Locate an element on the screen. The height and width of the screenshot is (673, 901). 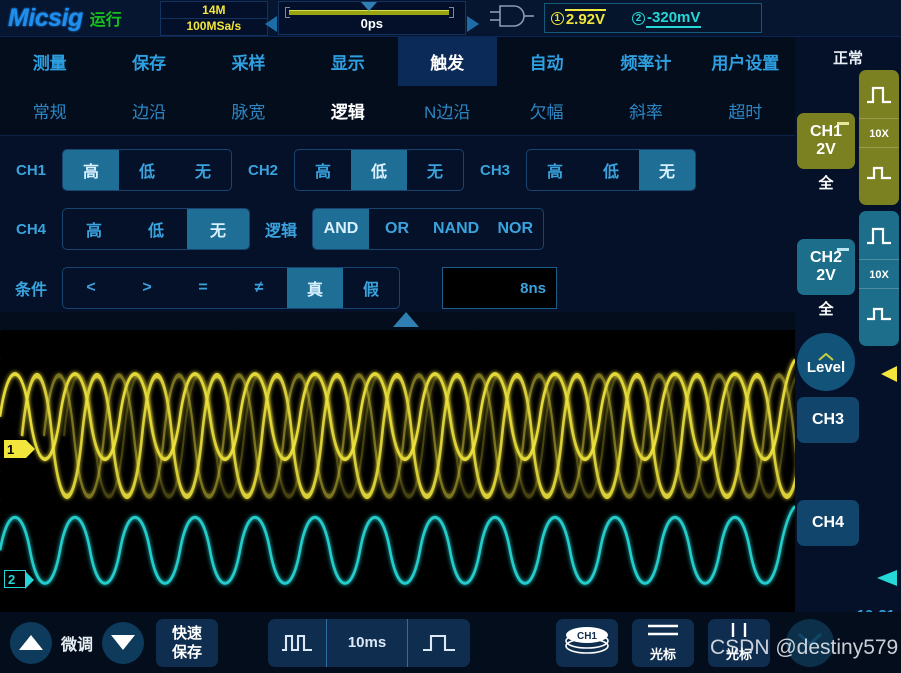
ch3-state-none: 无 is located at coordinates (667, 170).